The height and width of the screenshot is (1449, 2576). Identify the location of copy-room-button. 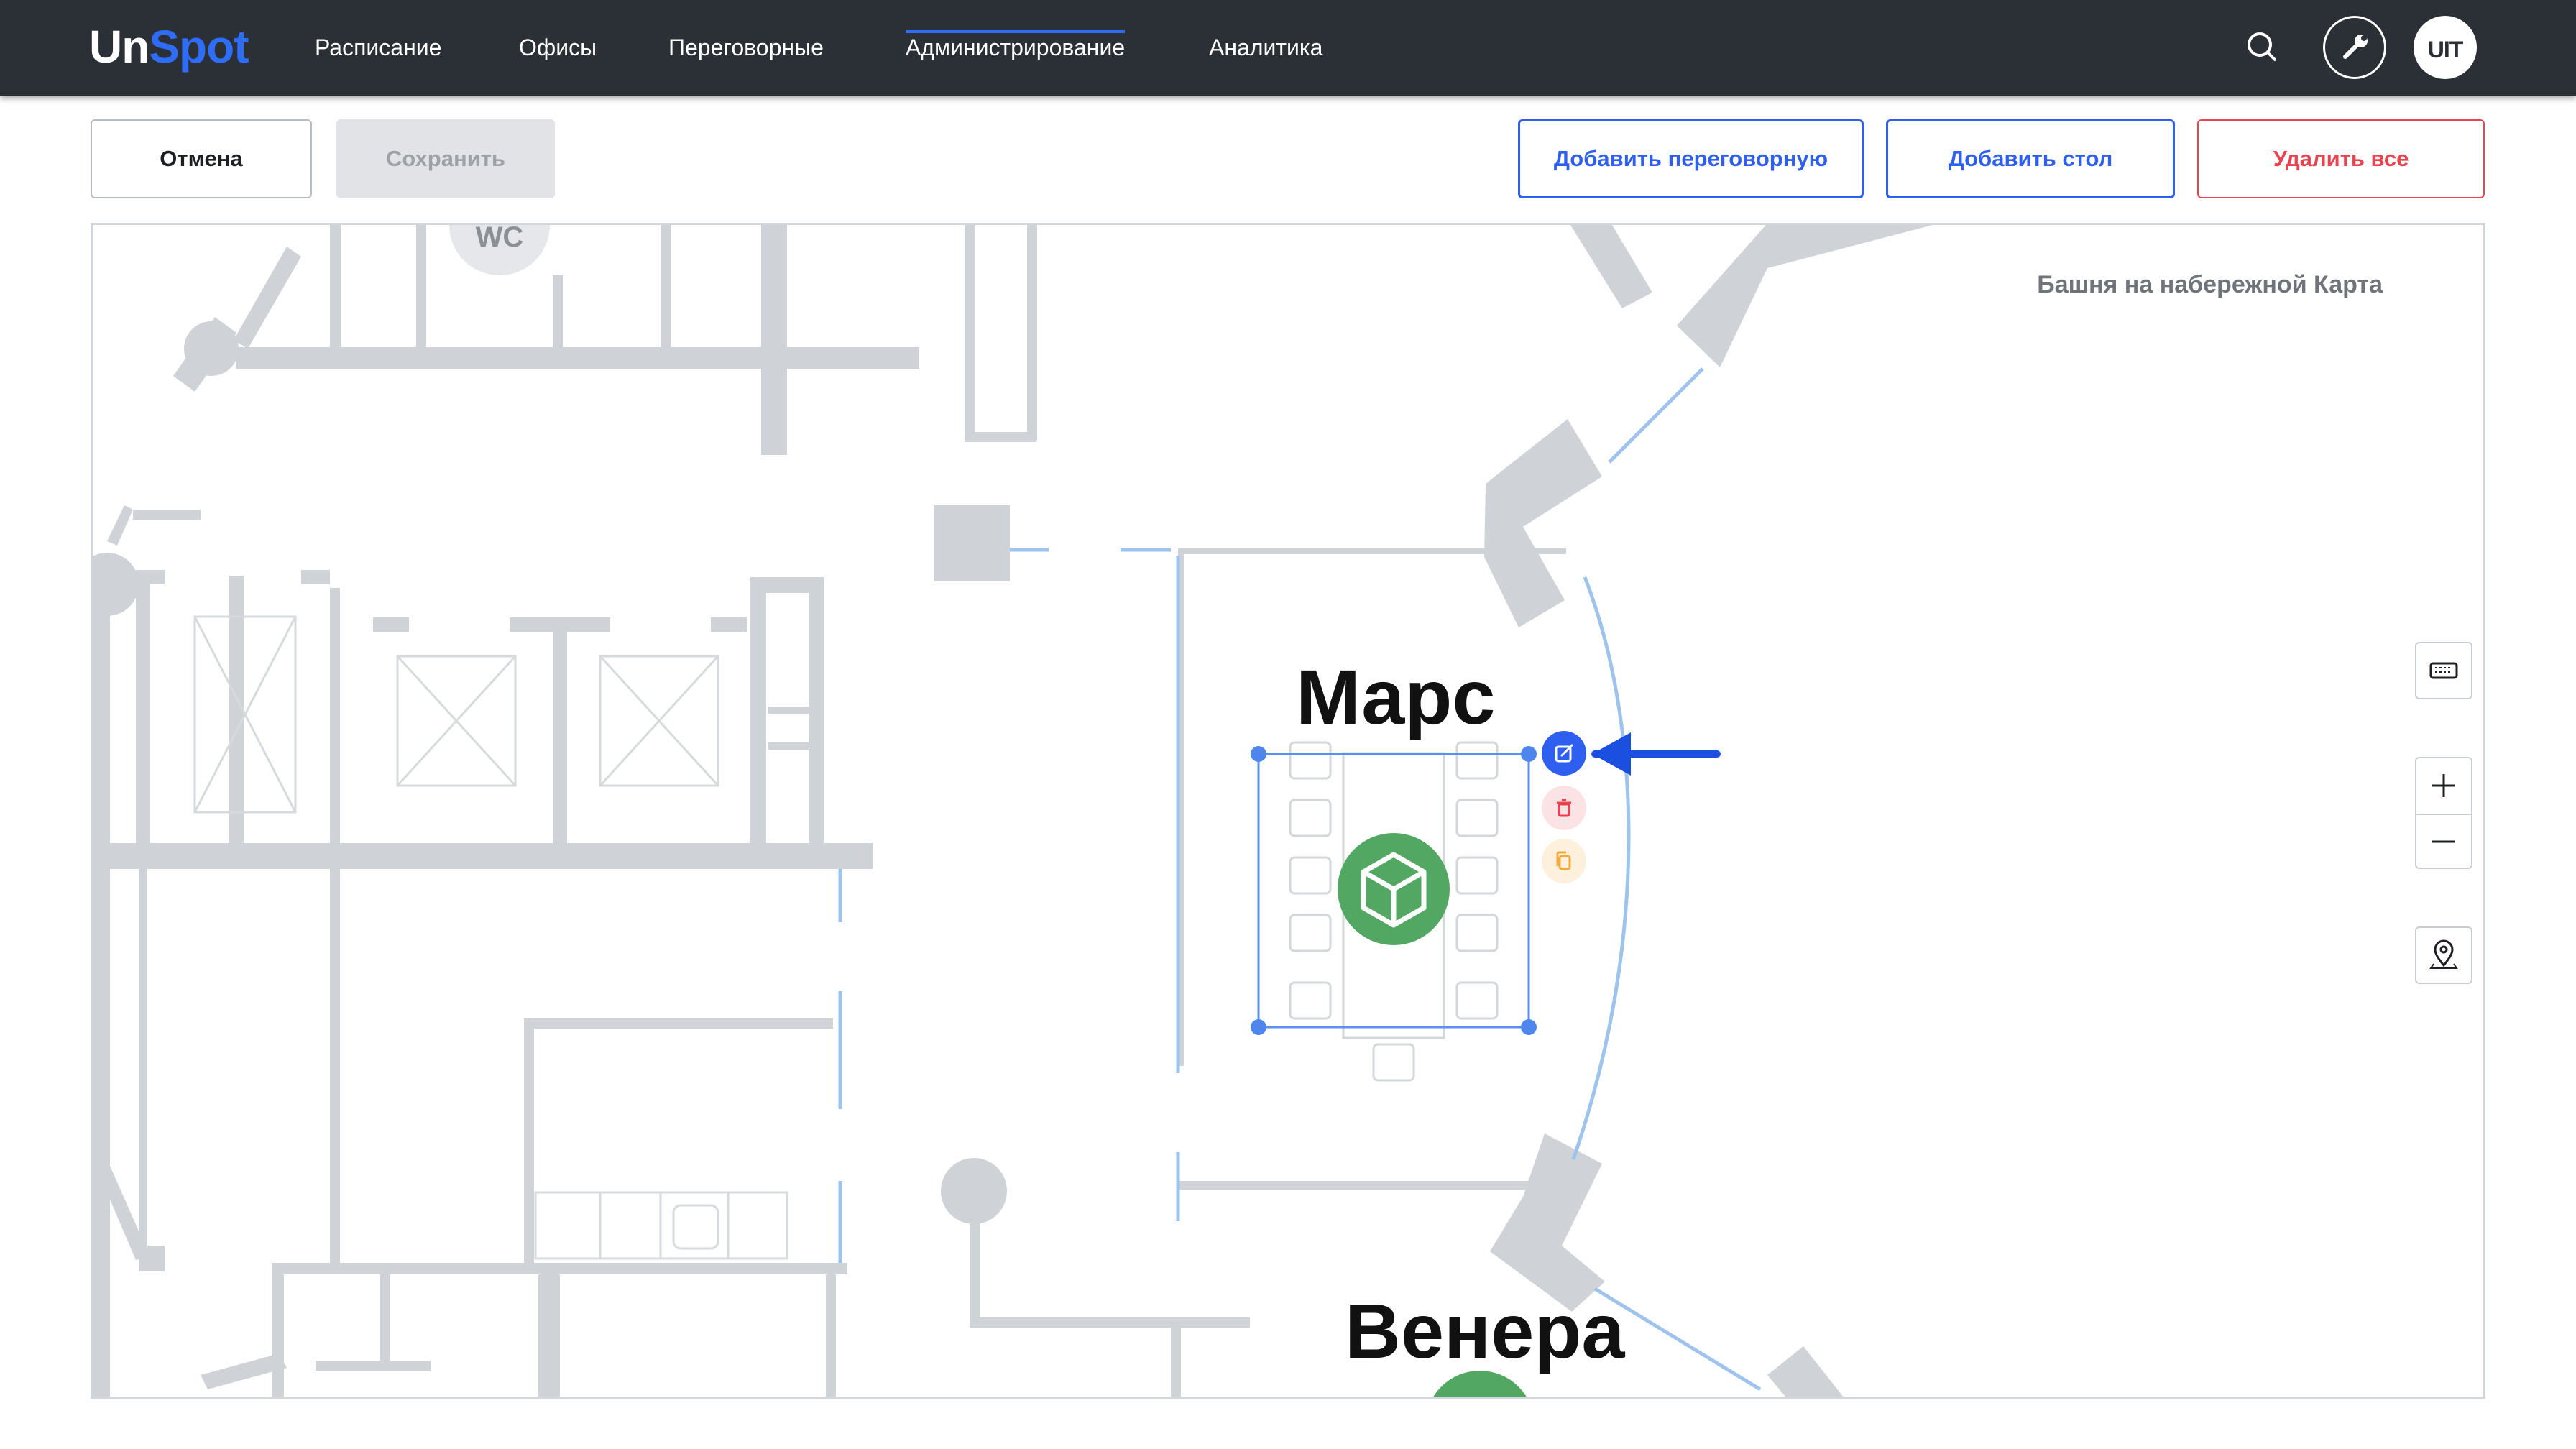
(1564, 861).